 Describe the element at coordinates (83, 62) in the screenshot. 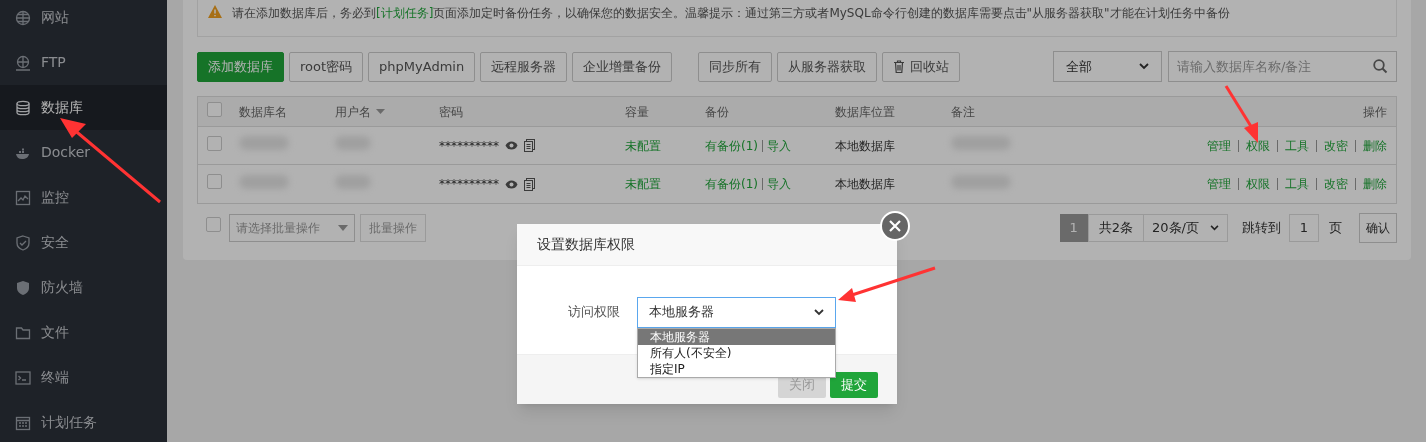

I see `sidebar-item: FTP` at that location.